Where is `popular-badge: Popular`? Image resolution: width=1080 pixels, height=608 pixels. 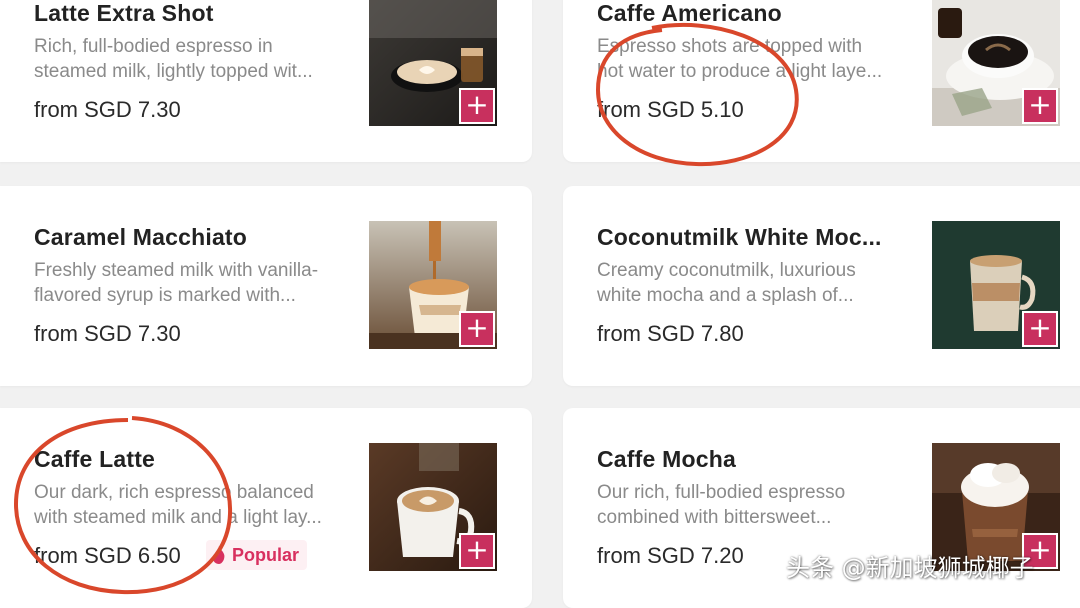 popular-badge: Popular is located at coordinates (257, 556).